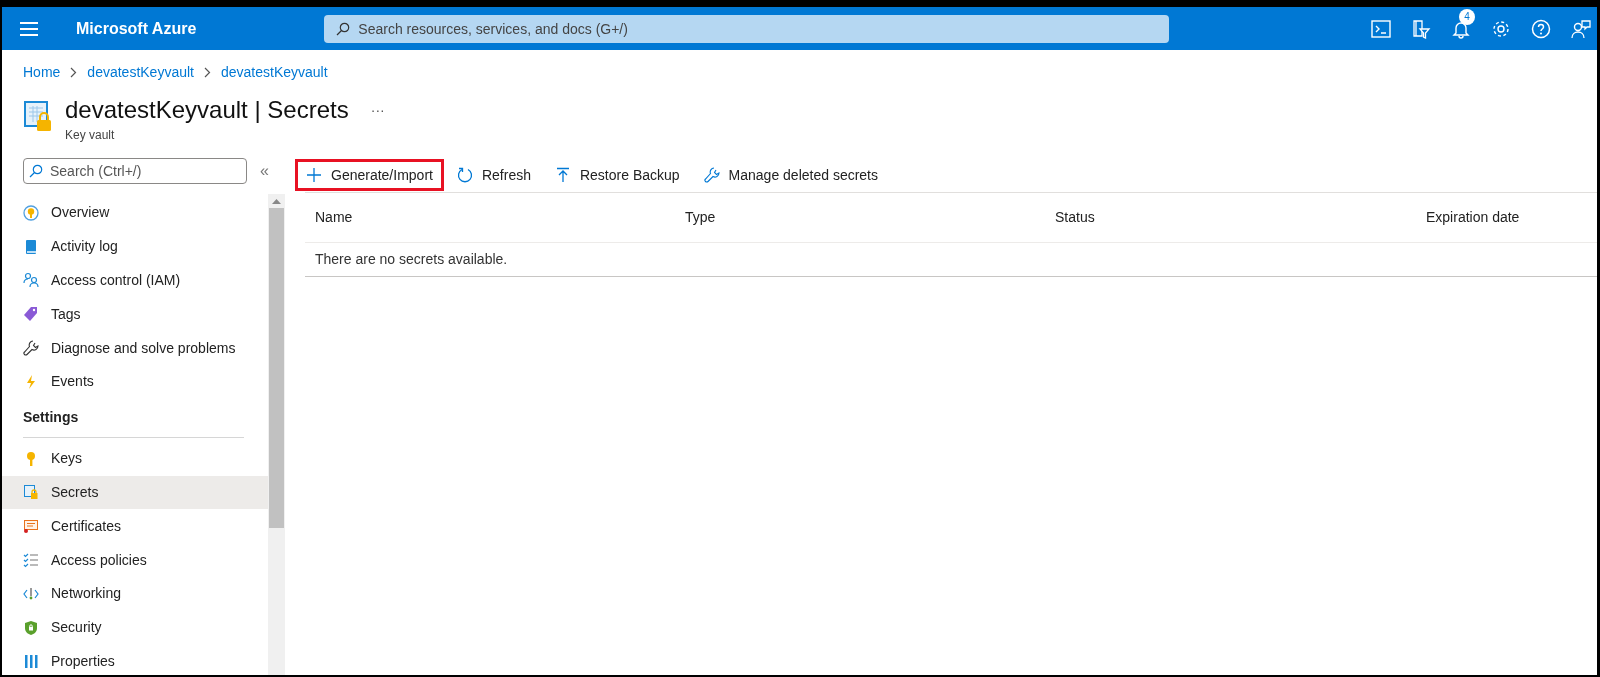 The height and width of the screenshot is (677, 1600). Describe the element at coordinates (790, 175) in the screenshot. I see `toolbar-button: Manage deleted secrets` at that location.